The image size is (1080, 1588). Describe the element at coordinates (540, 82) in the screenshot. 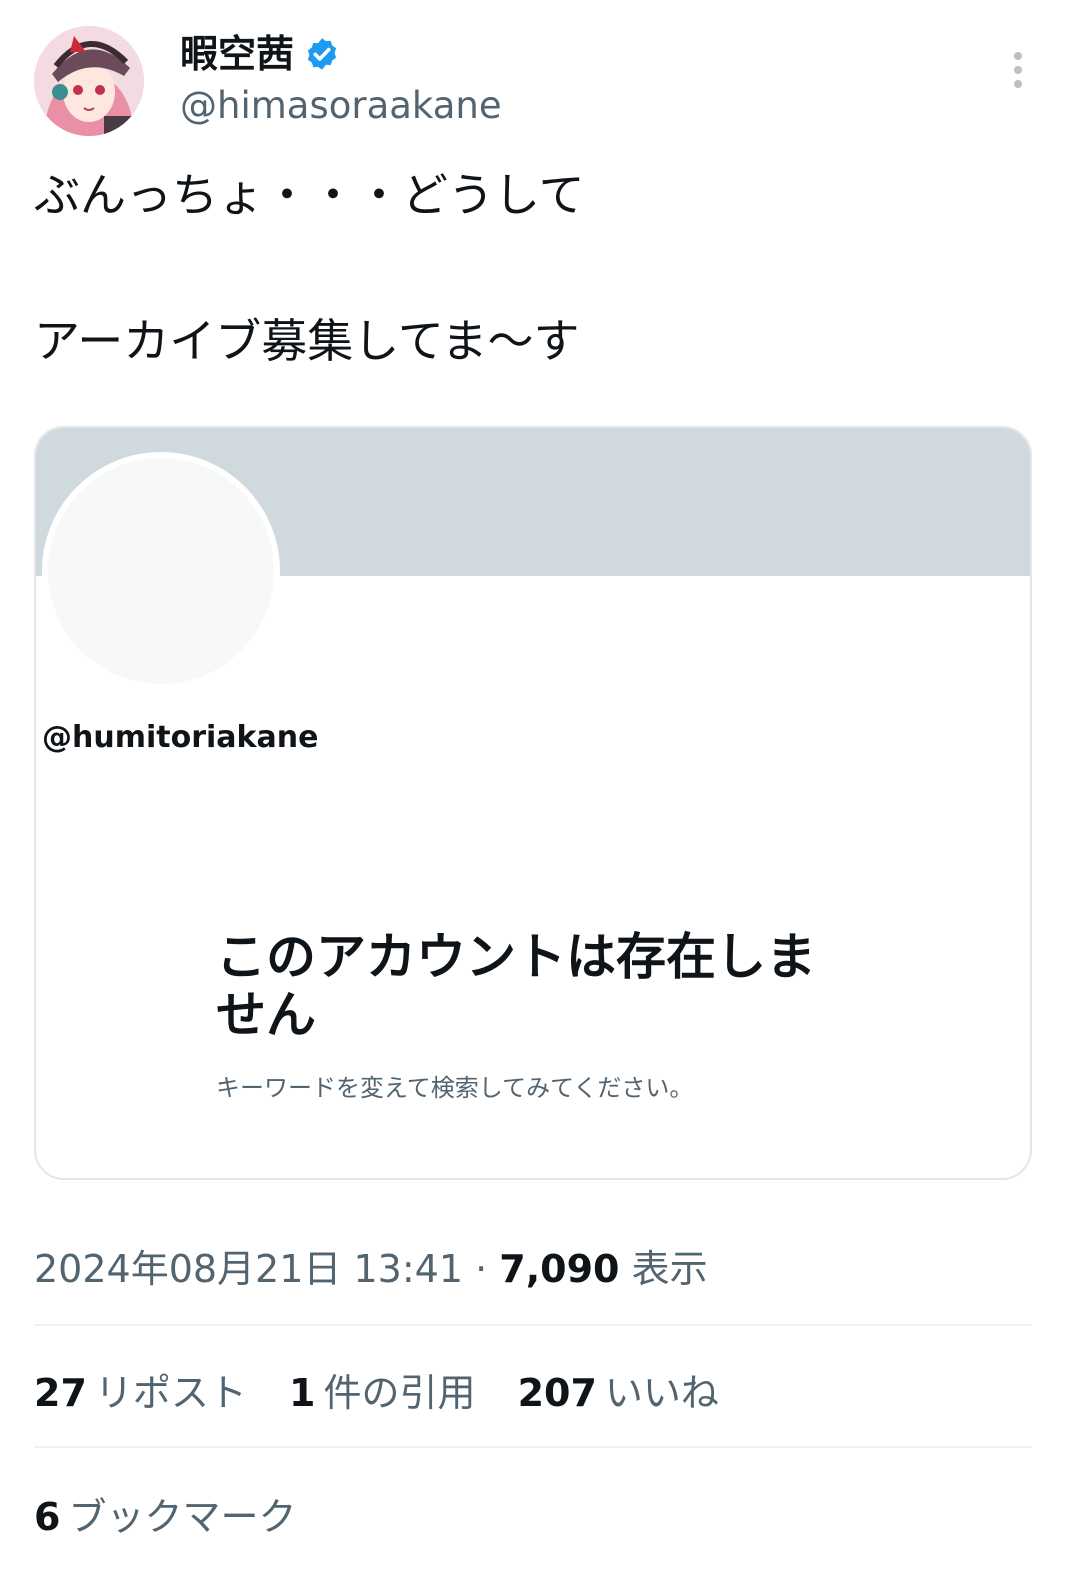

I see `tweet-header: 暇空茜 @himasoraakane` at that location.